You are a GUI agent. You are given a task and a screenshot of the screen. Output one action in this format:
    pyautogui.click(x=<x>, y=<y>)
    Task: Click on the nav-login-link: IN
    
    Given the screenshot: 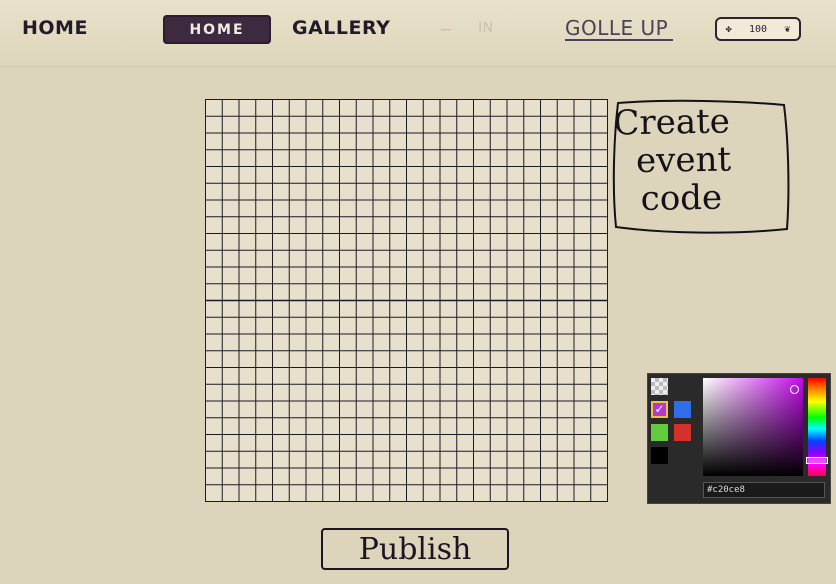 What is the action you would take?
    pyautogui.click(x=486, y=28)
    